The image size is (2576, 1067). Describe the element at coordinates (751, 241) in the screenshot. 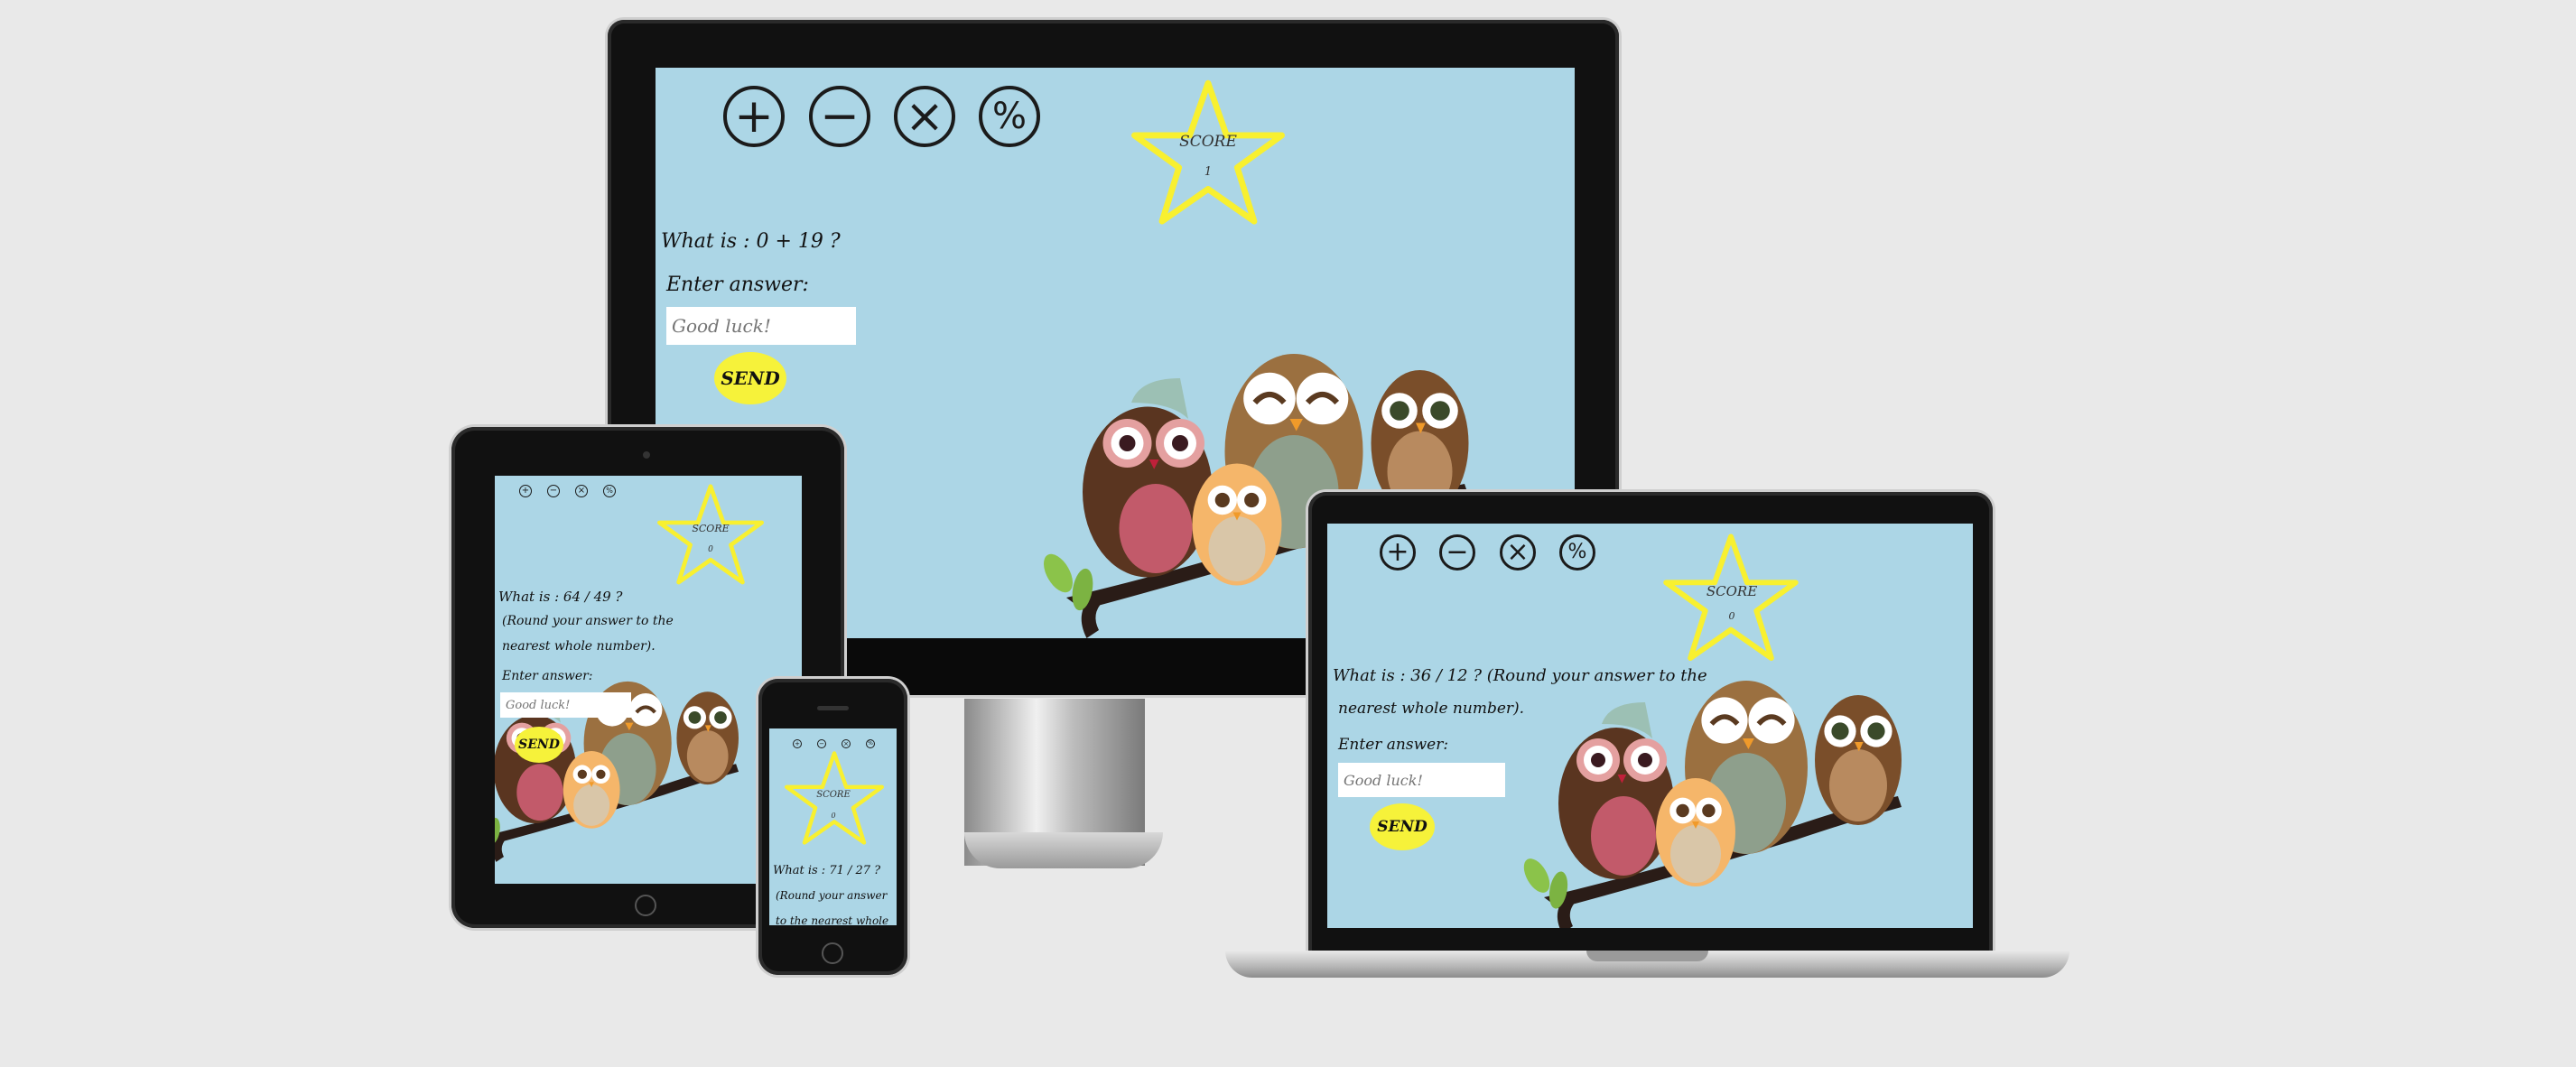

I see `question-text: What is : 0 + 19 ?` at that location.